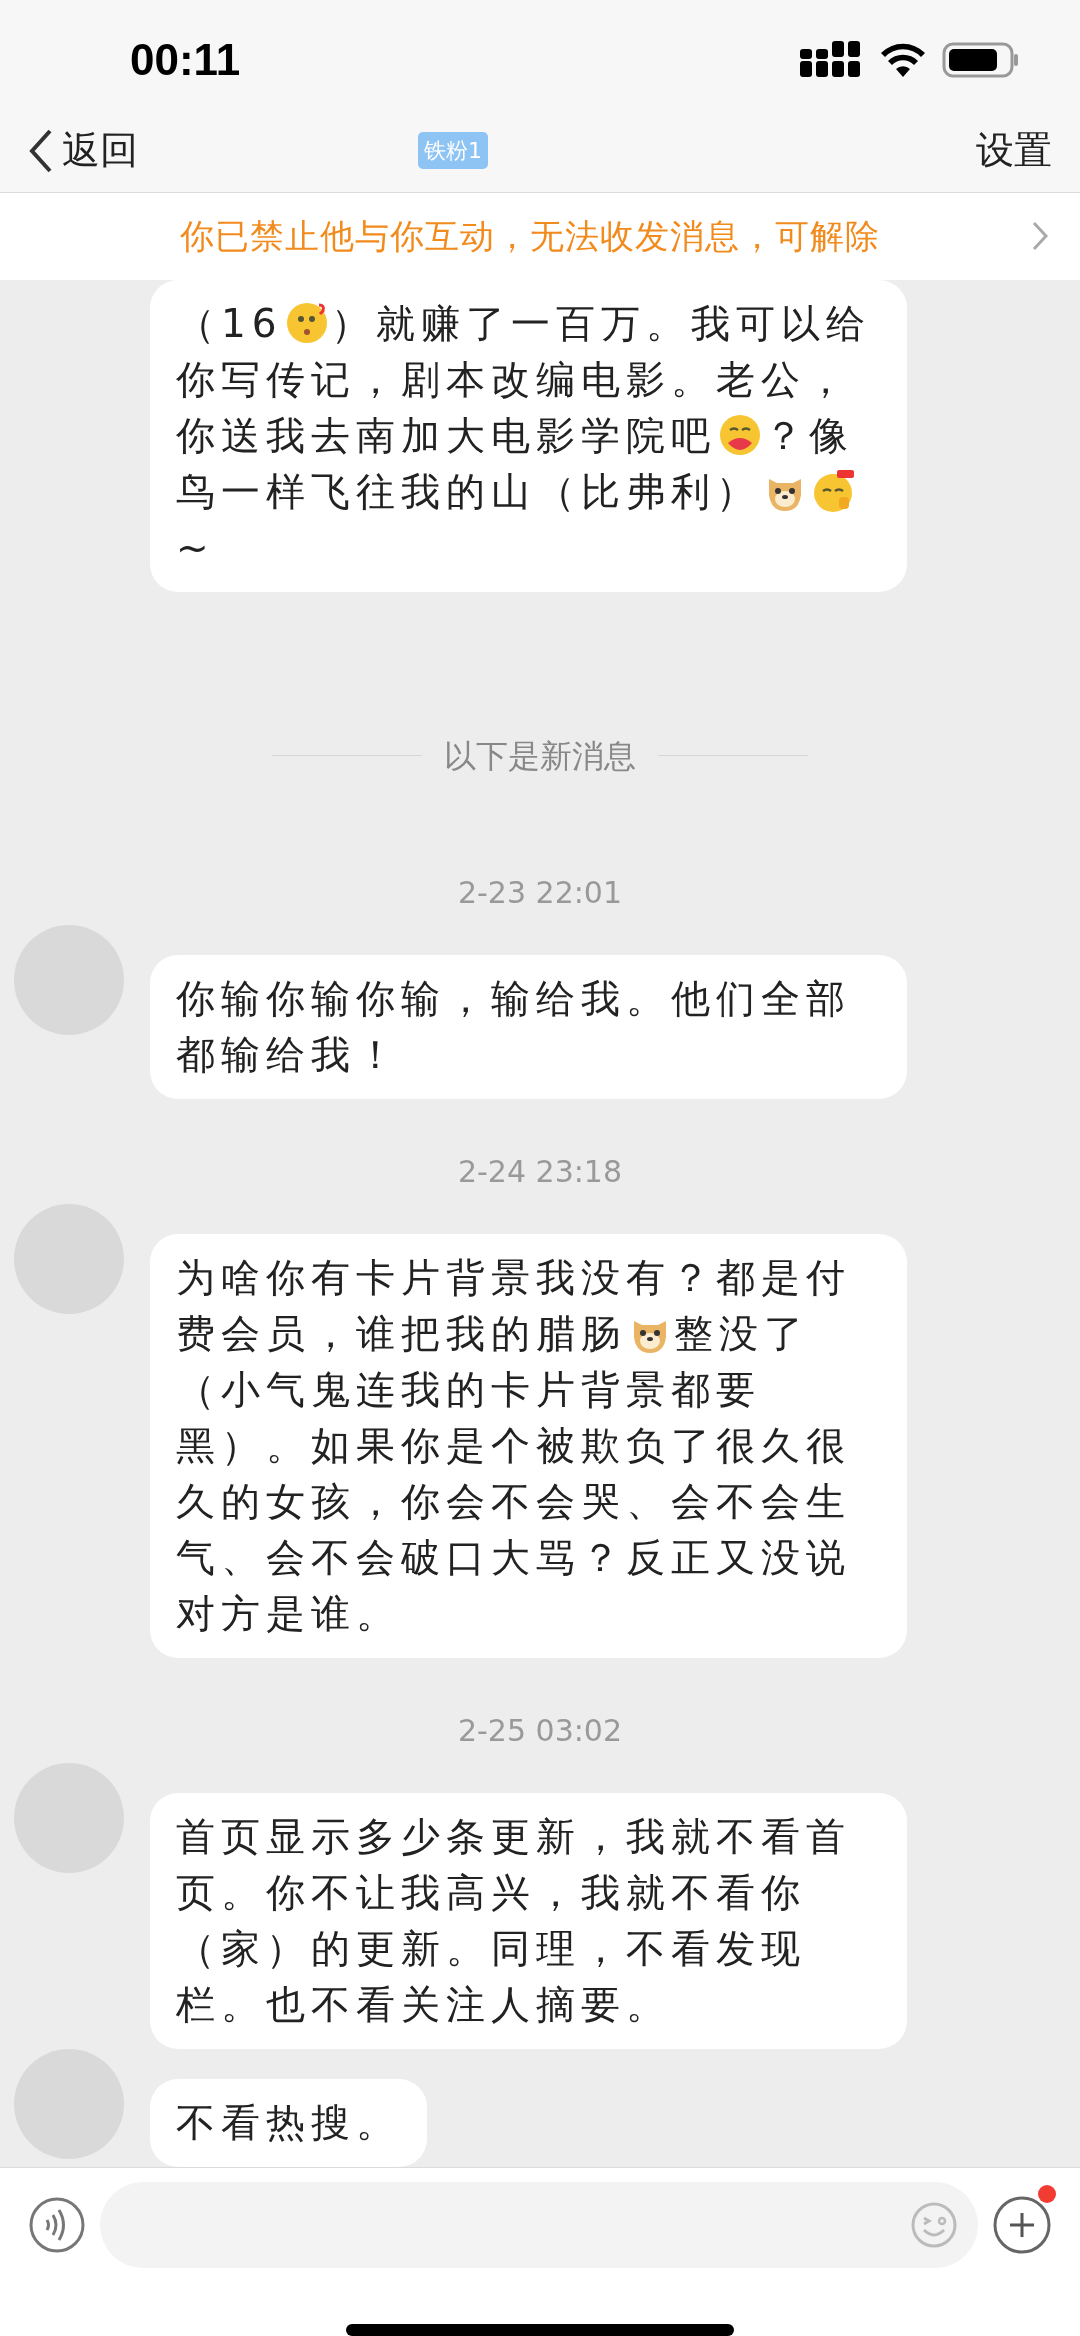  Describe the element at coordinates (530, 236) in the screenshot. I see `blocked-notice: 你已禁止他与你互动，无法收发消息，可解除` at that location.